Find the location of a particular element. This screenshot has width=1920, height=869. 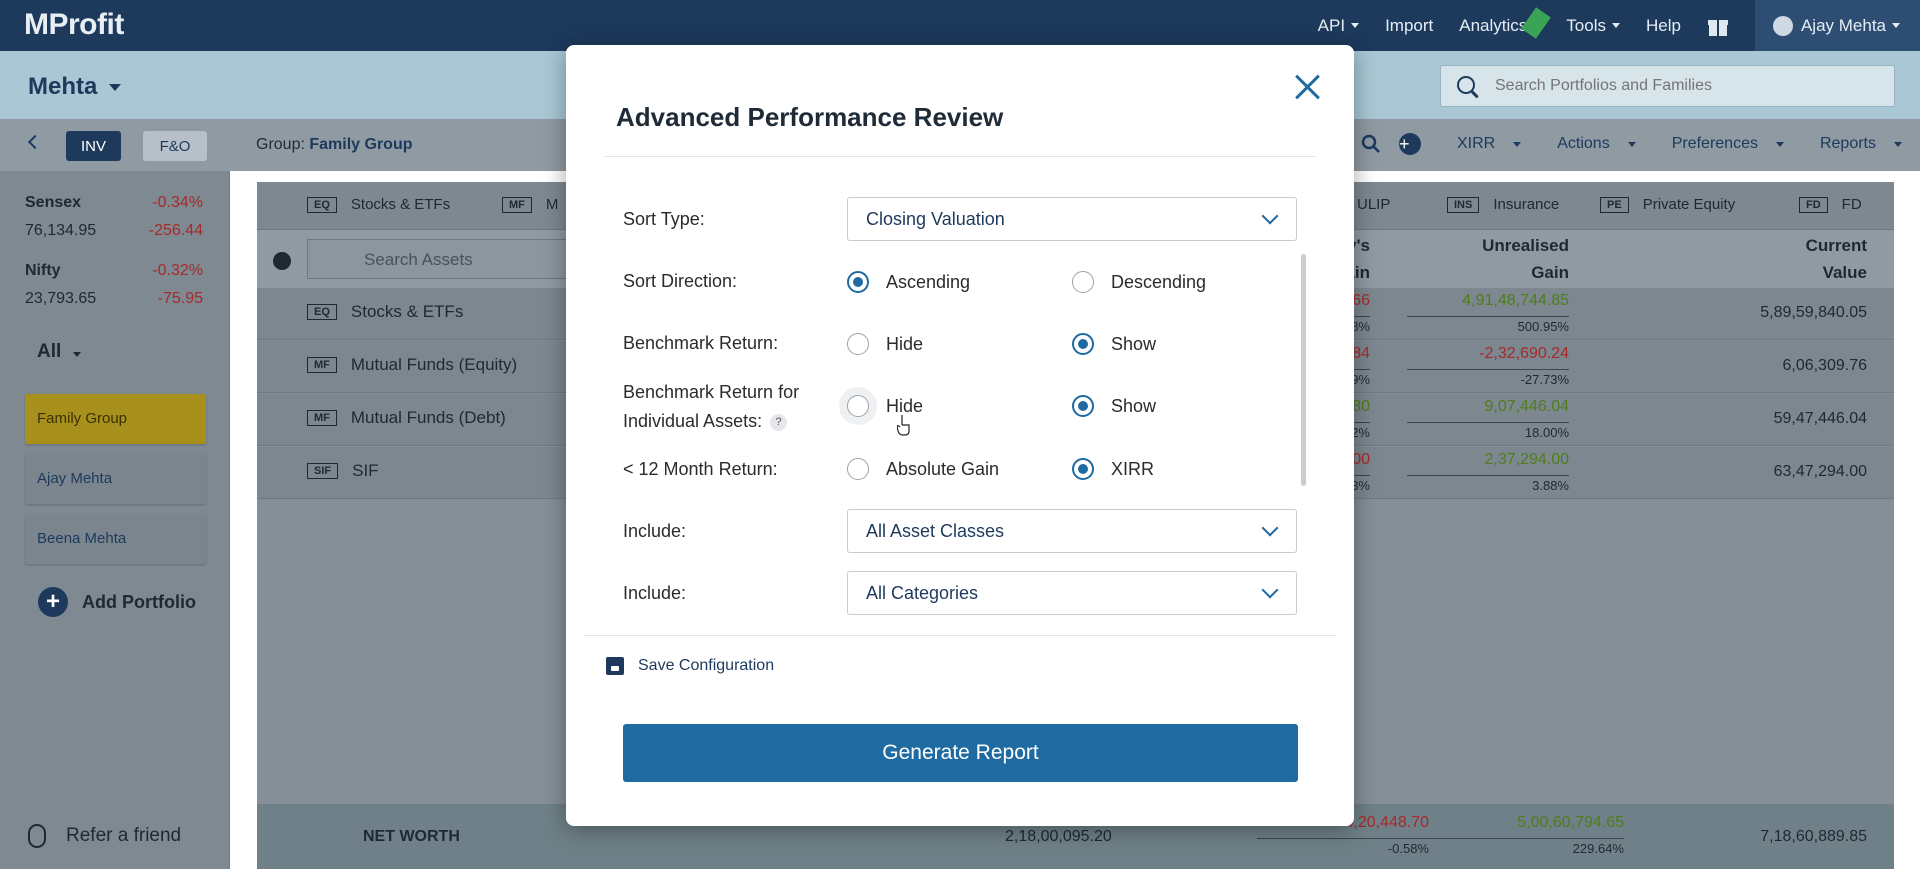

save-configuration-link: Save Configuration is located at coordinates (690, 666).